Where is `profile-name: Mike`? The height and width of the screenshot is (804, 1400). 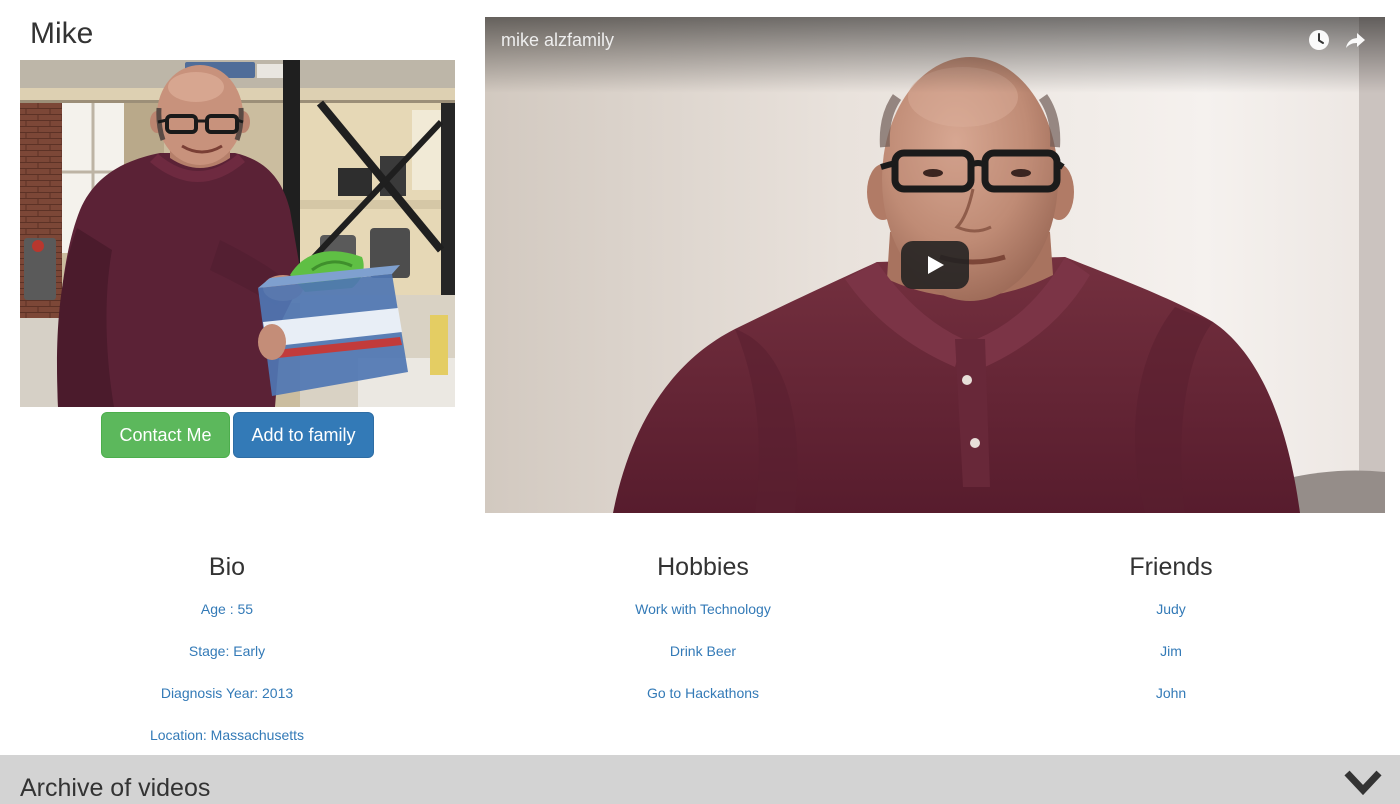 profile-name: Mike is located at coordinates (62, 33).